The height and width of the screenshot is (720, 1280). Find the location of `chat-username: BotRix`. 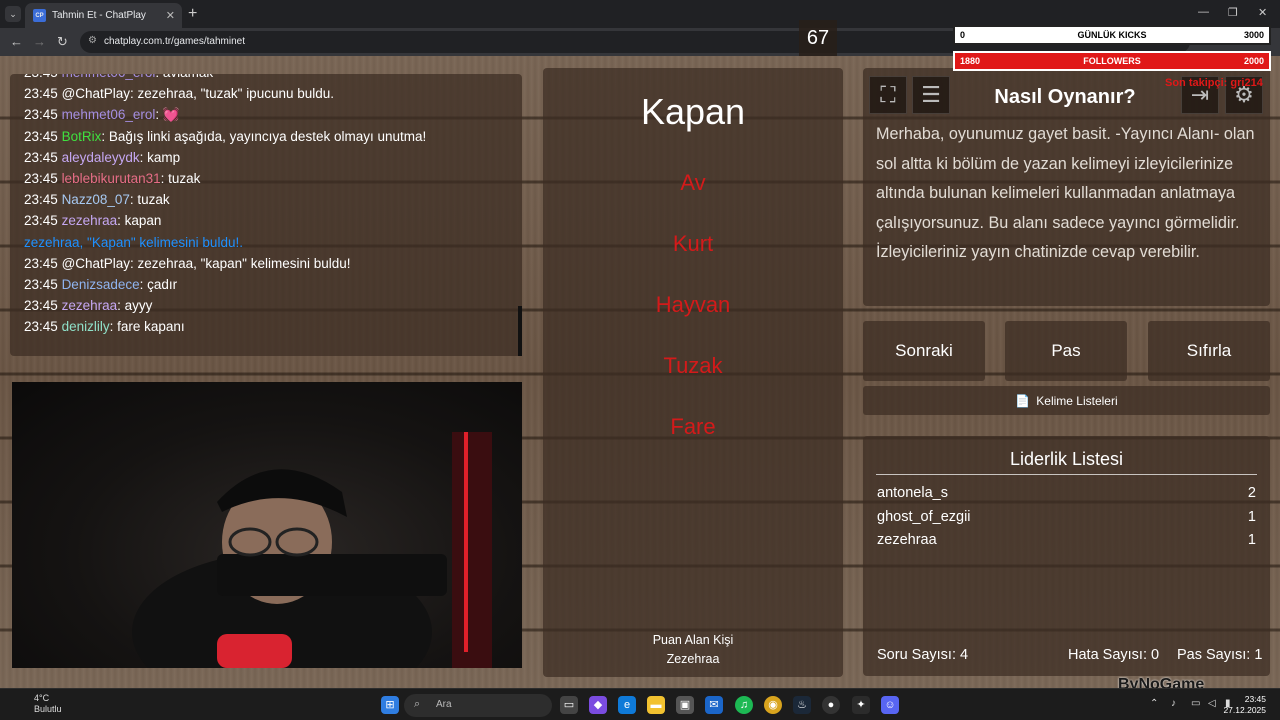

chat-username: BotRix is located at coordinates (82, 136).